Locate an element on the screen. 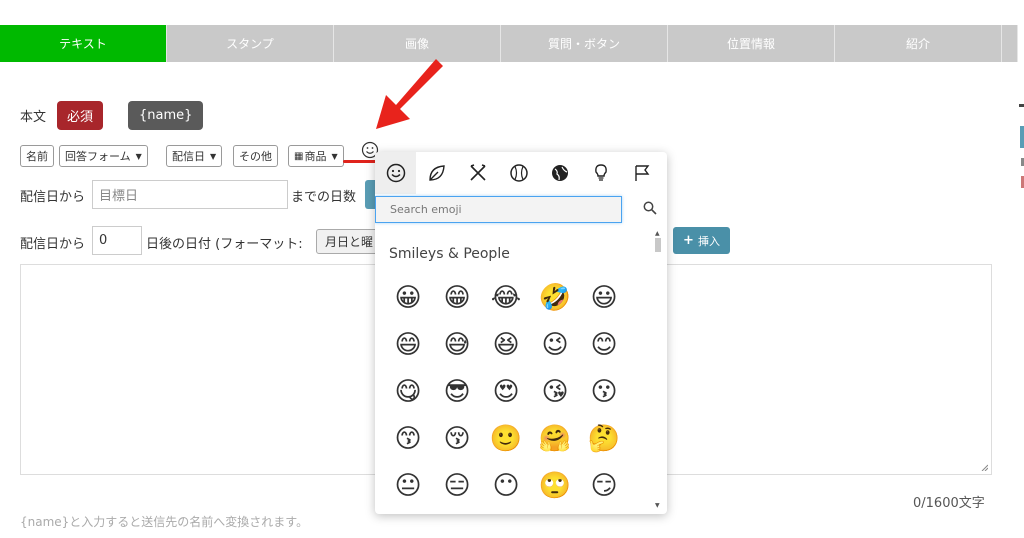  emoji-item: 😄 is located at coordinates (408, 345).